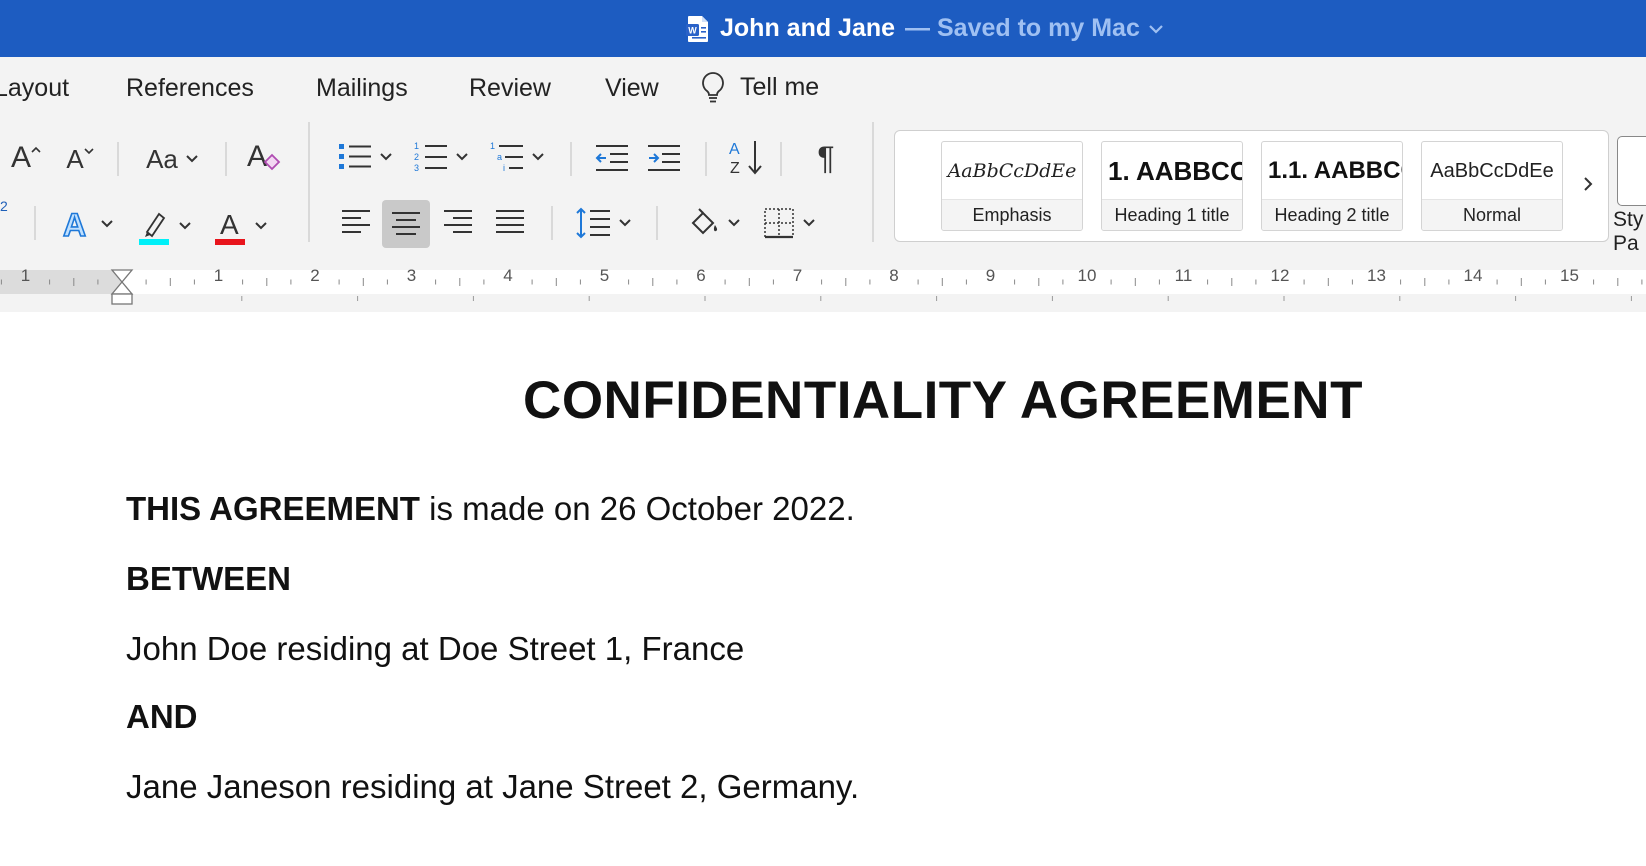  What do you see at coordinates (25, 275) in the screenshot?
I see `ruler-label: 1` at bounding box center [25, 275].